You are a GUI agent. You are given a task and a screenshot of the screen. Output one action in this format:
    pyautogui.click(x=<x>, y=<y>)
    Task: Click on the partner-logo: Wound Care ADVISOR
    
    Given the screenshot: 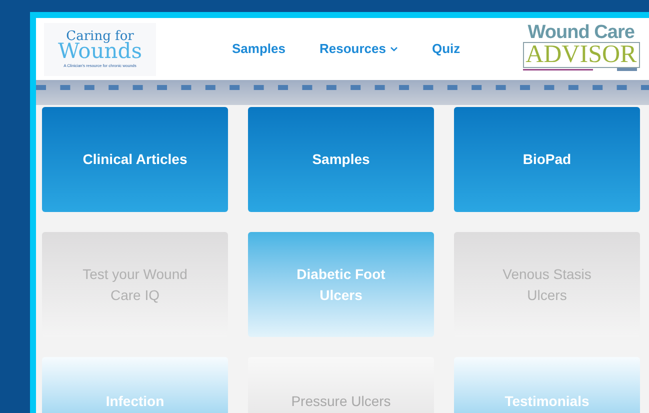 What is the action you would take?
    pyautogui.click(x=581, y=49)
    